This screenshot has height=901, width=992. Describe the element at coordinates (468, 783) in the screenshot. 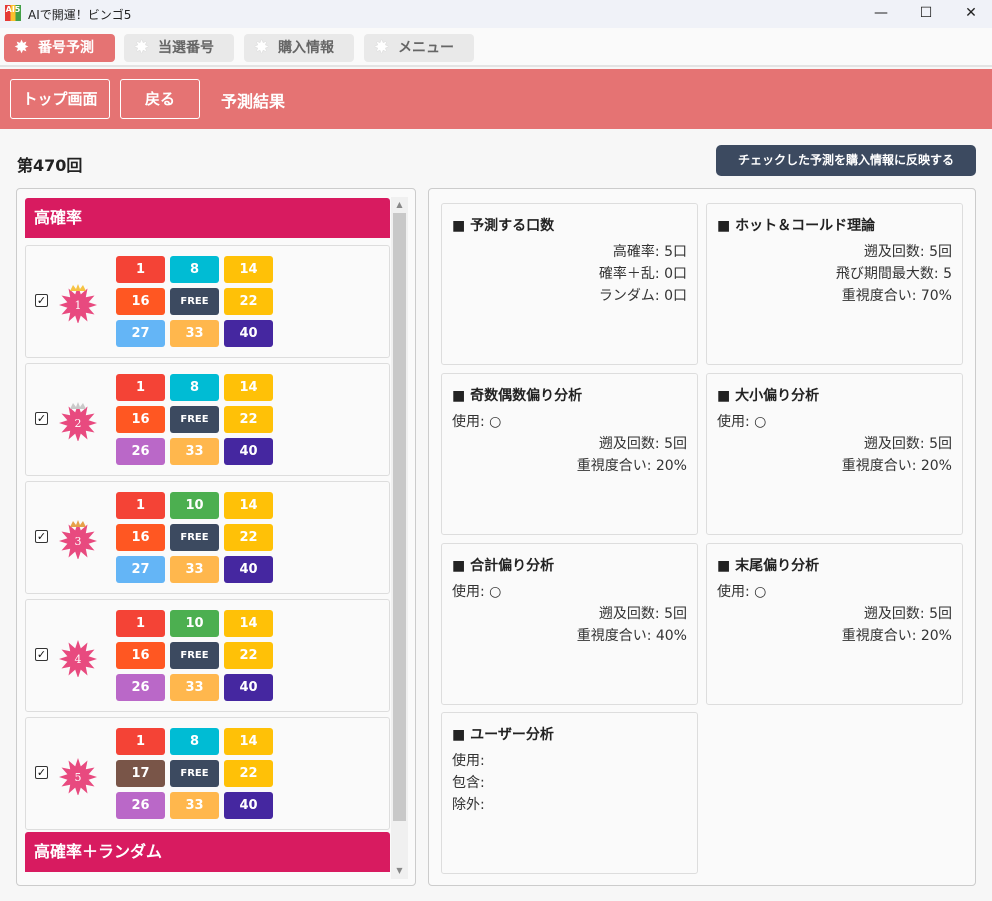

I see `analysis-card-value: 包含:` at that location.